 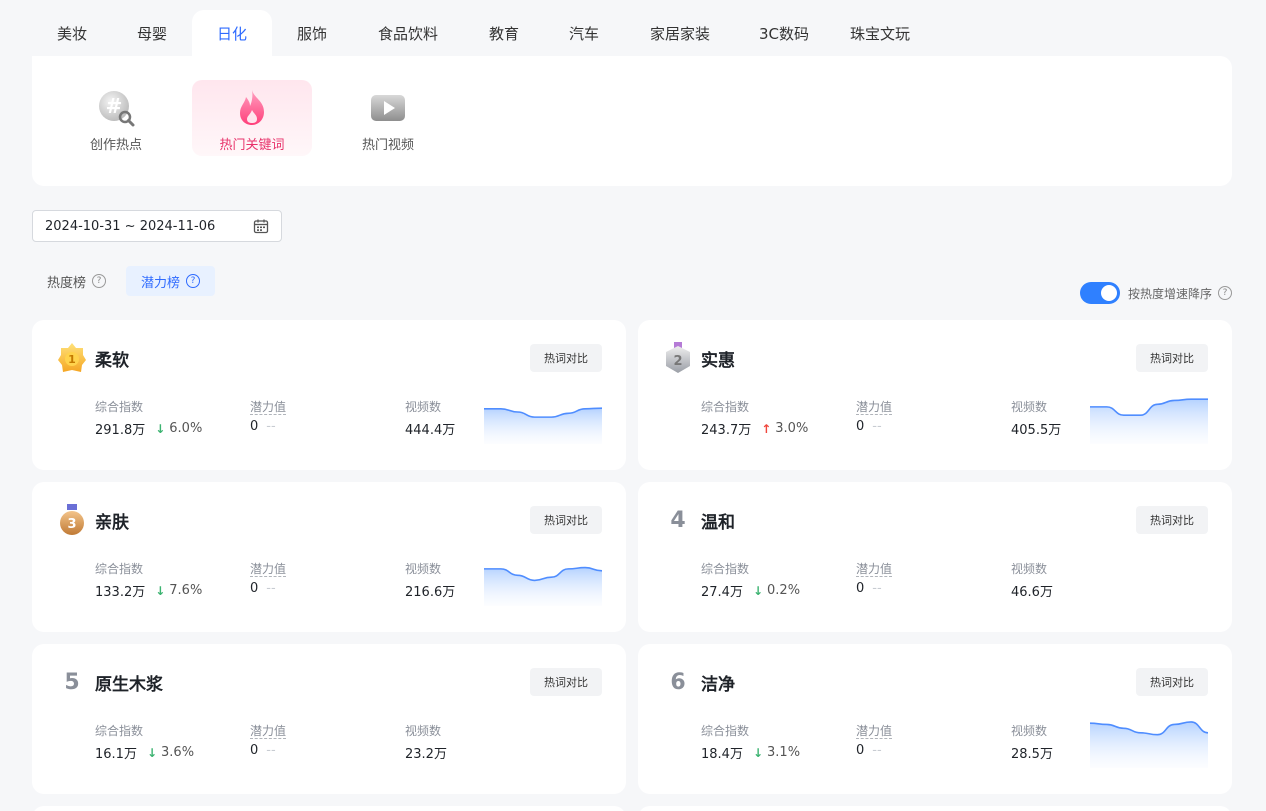 What do you see at coordinates (388, 118) in the screenshot?
I see `sub-nav-hot-videos: 热门视频` at bounding box center [388, 118].